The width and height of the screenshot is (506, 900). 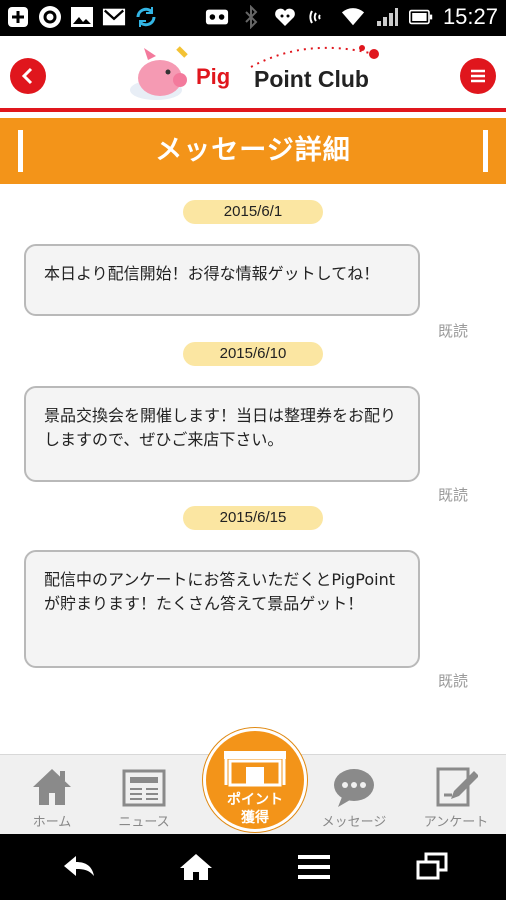 I want to click on nav-news-label: ニュース, so click(x=144, y=822).